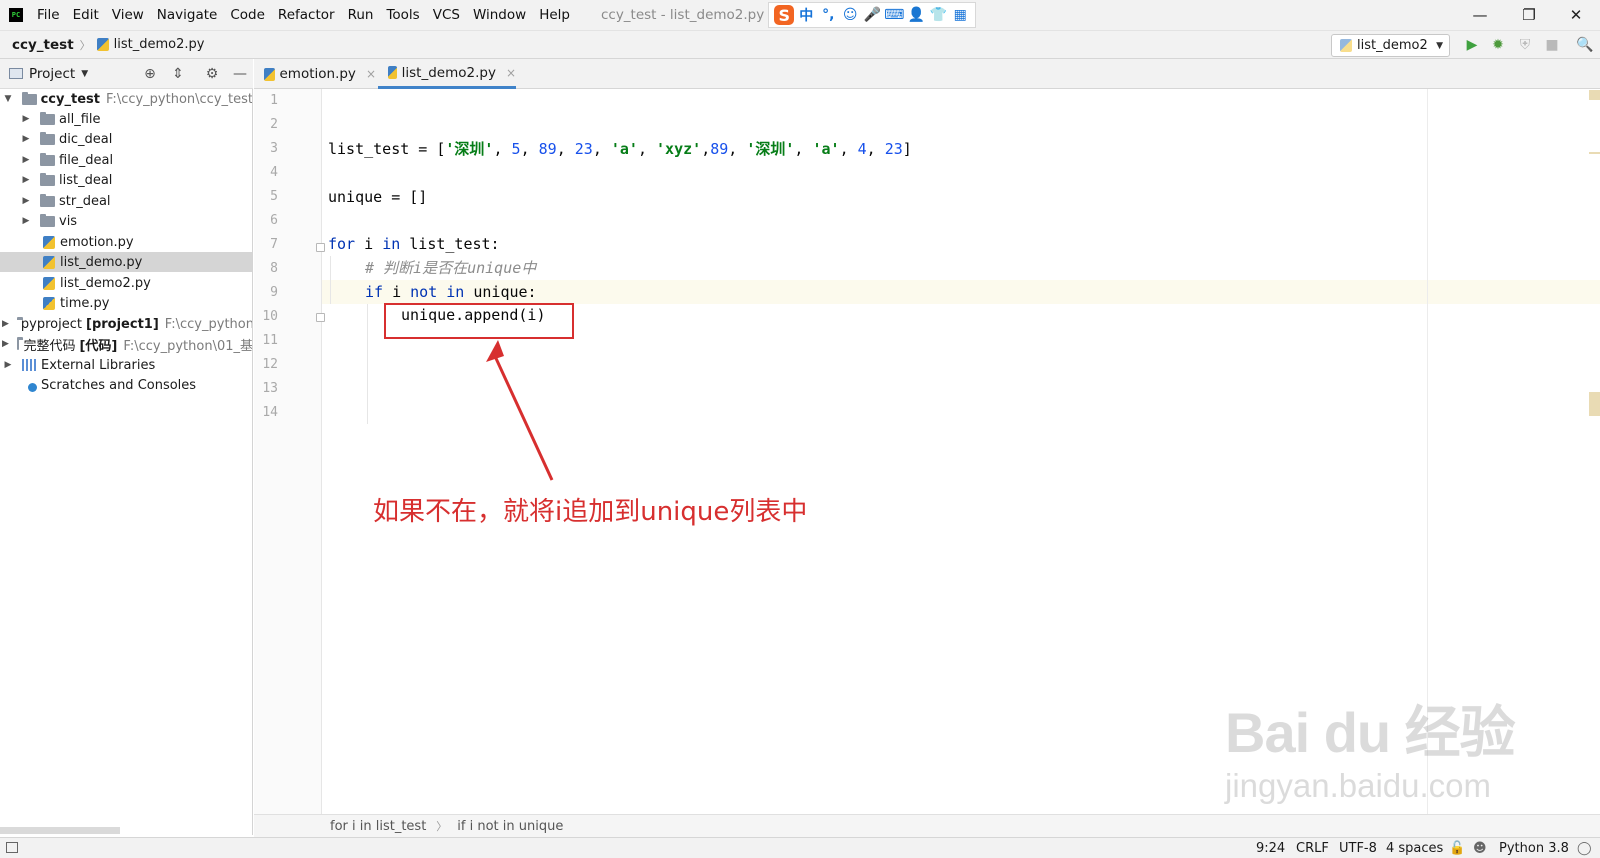 This screenshot has height=858, width=1600. I want to click on ime-microphone-icon: 🎤, so click(872, 15).